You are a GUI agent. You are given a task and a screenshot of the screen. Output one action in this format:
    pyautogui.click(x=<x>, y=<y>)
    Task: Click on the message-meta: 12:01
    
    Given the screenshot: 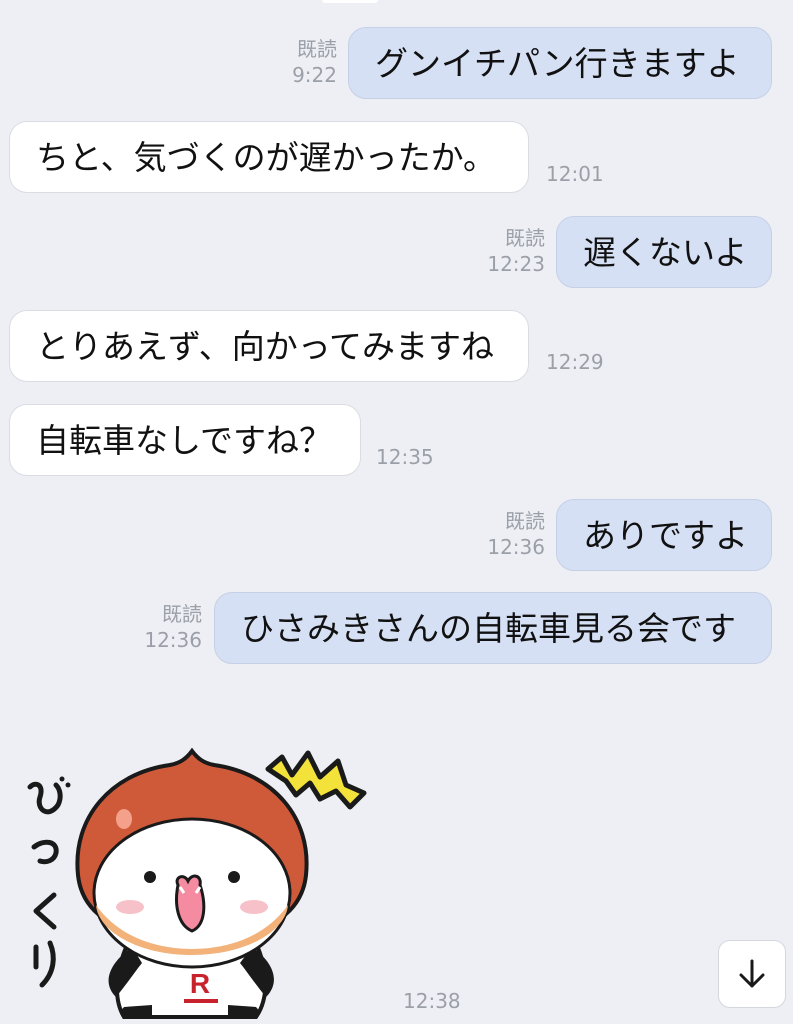 What is the action you would take?
    pyautogui.click(x=575, y=174)
    